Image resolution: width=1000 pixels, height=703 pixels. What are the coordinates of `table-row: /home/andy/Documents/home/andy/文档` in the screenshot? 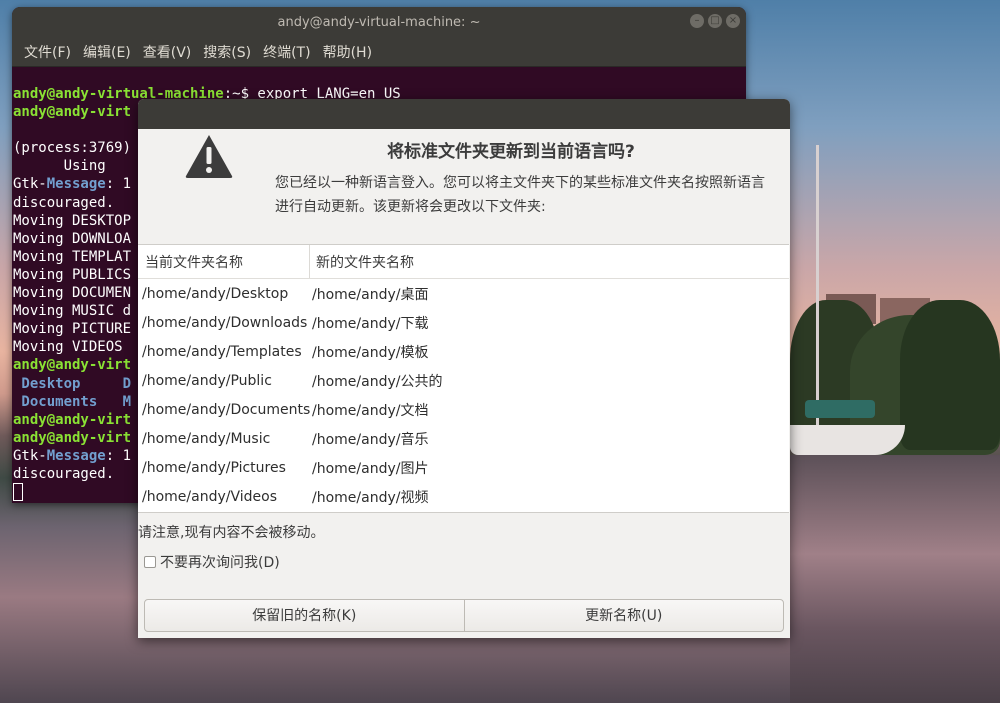 It's located at (463, 409).